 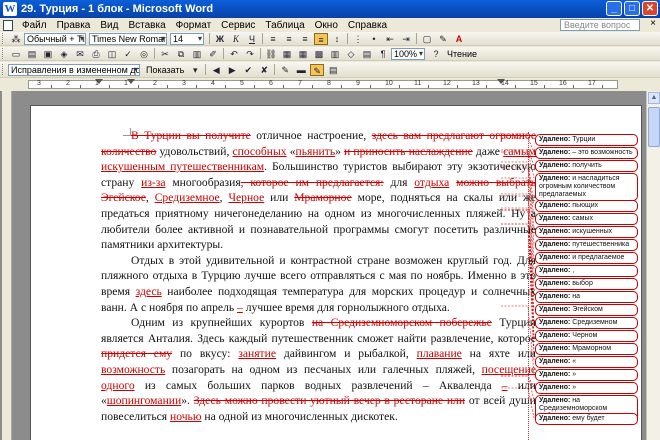 I want to click on italic-button: К, so click(x=236, y=39).